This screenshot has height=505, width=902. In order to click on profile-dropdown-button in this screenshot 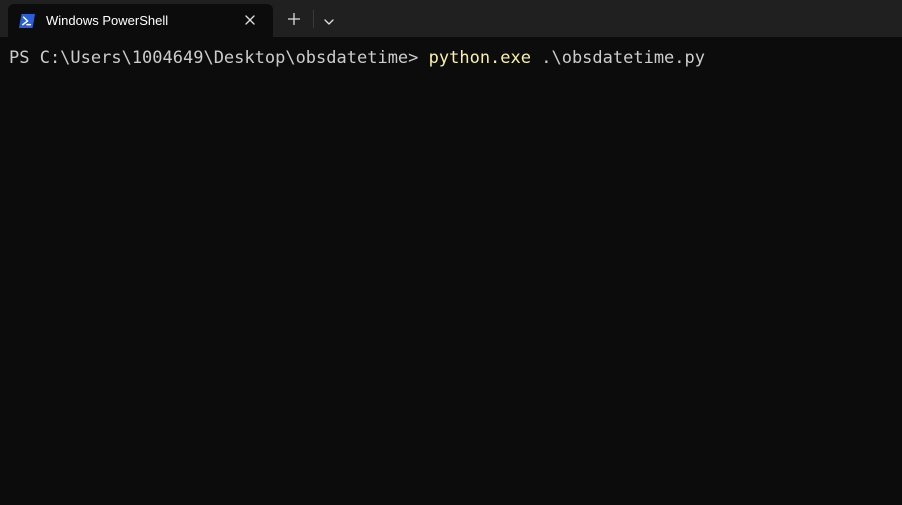, I will do `click(329, 19)`.